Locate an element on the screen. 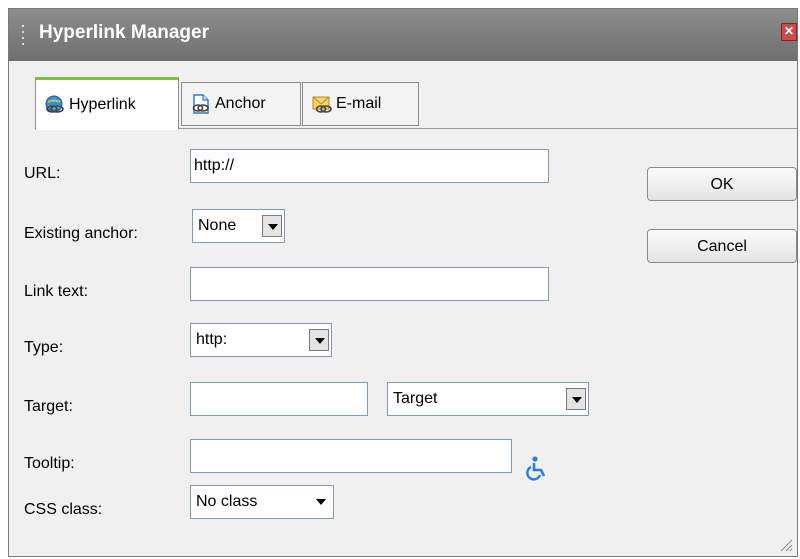 The height and width of the screenshot is (559, 800). css-class-value: No class is located at coordinates (227, 501).